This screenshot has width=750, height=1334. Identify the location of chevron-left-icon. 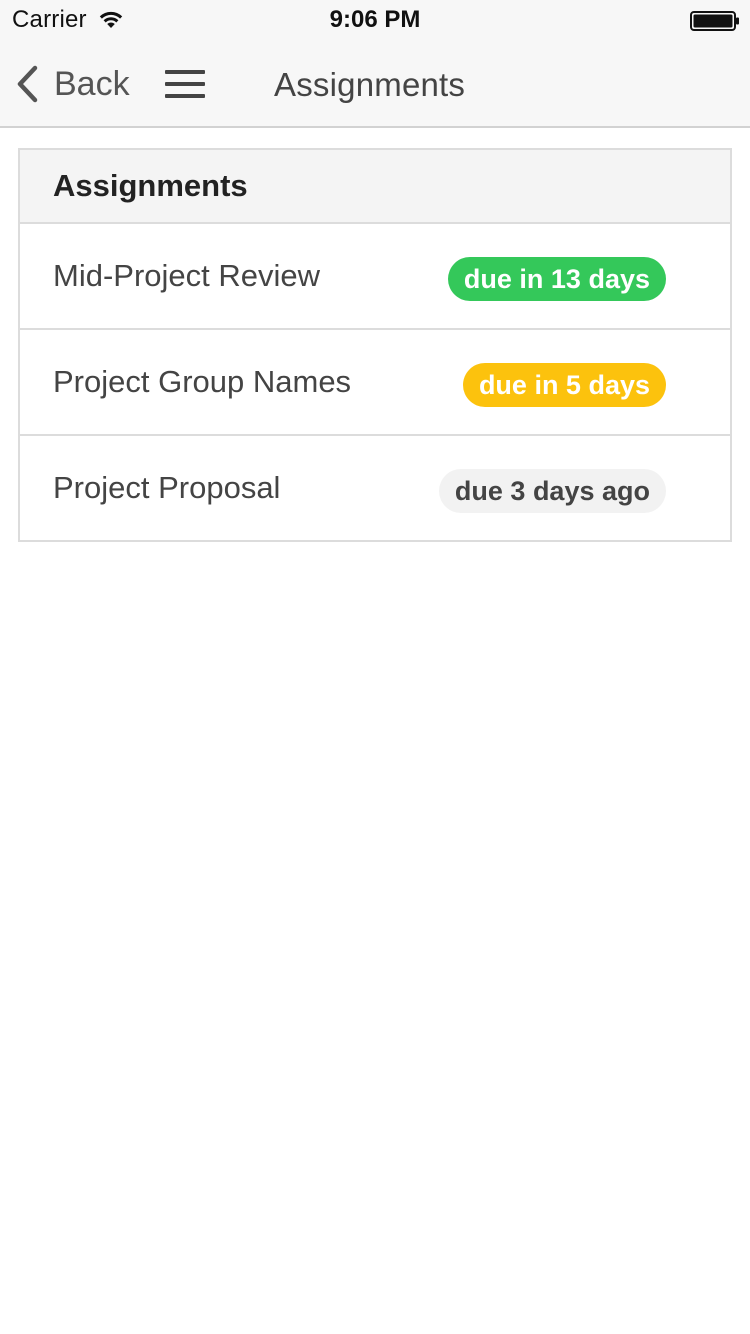
(27, 84).